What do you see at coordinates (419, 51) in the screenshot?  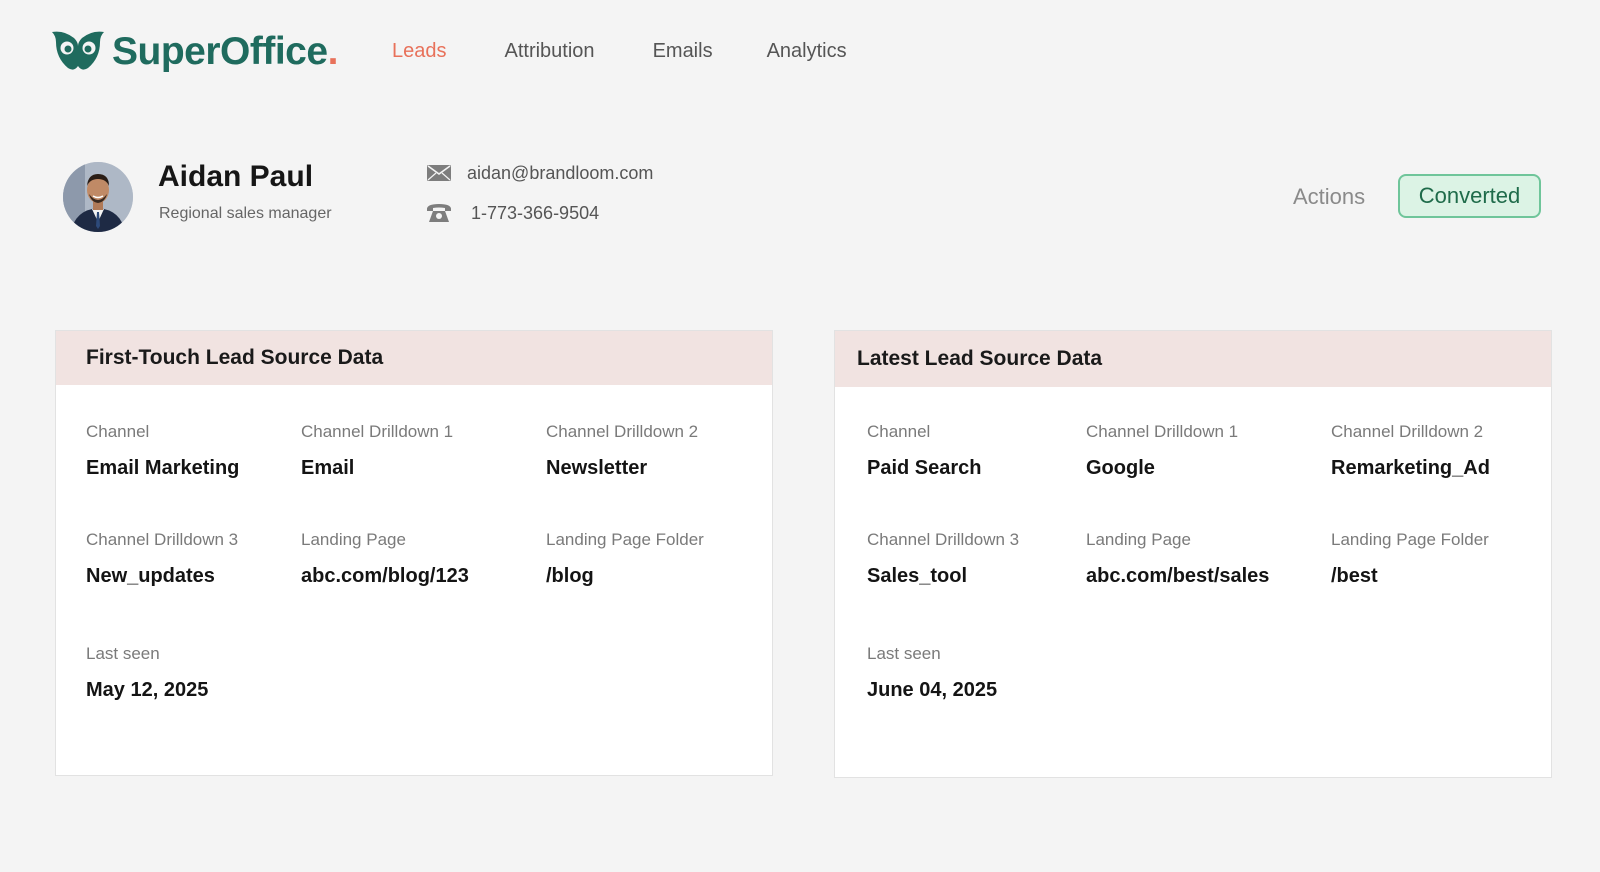 I see `nav-item-leads: Leads` at bounding box center [419, 51].